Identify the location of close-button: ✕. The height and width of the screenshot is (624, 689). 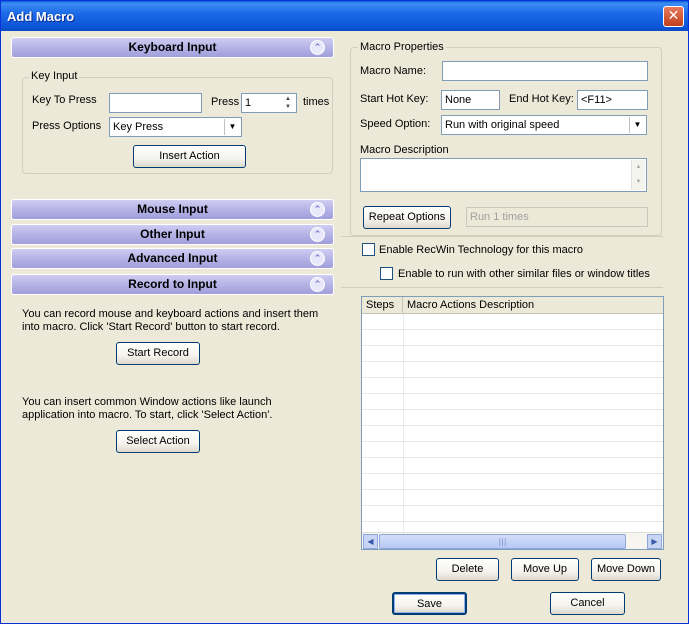
(673, 16).